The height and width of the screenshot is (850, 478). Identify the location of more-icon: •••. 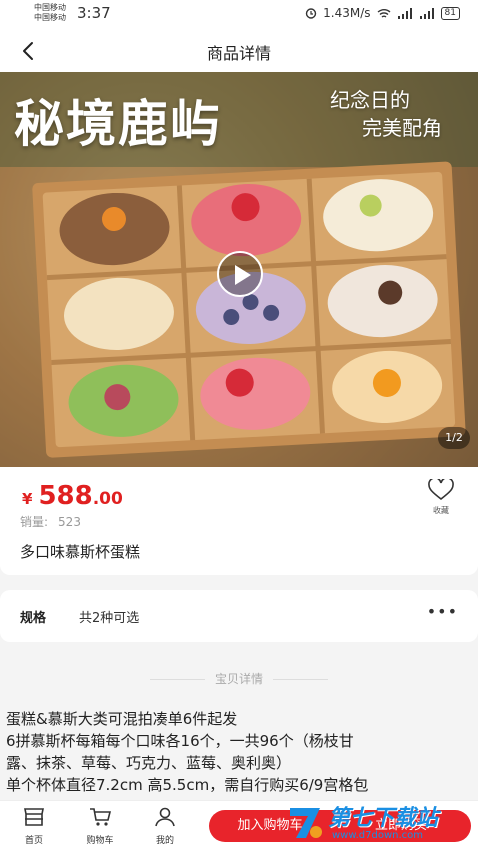
(442, 611).